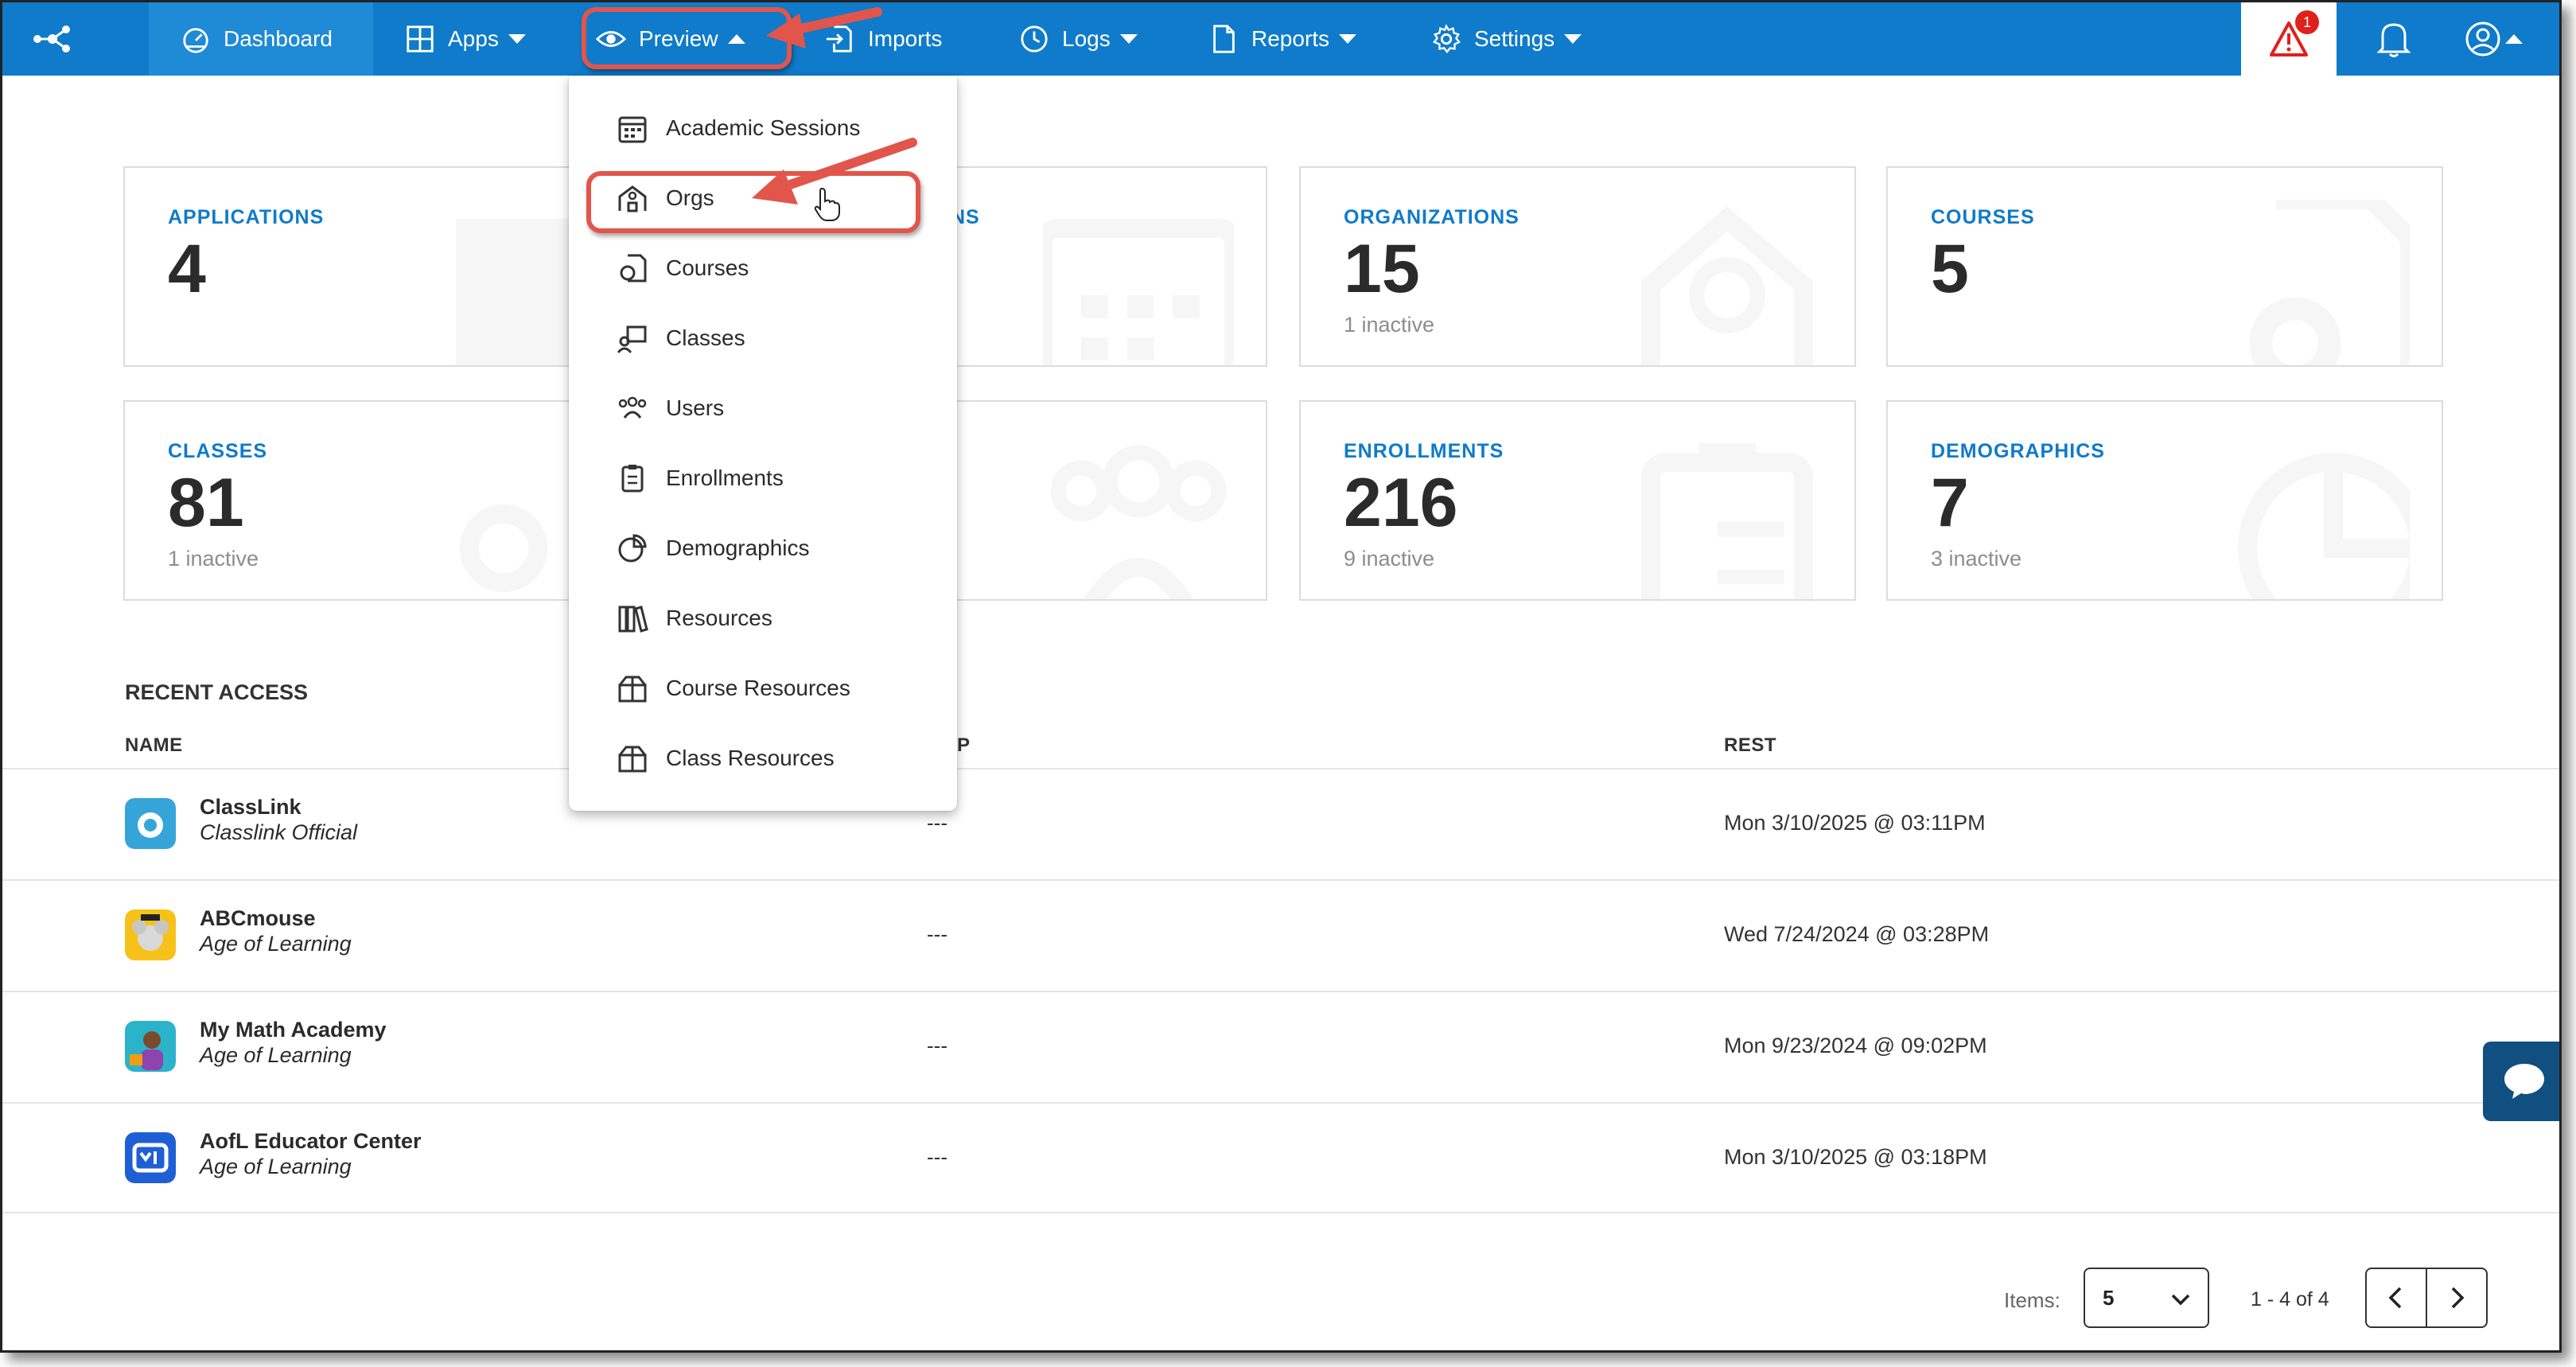 This screenshot has height=1367, width=2576. Describe the element at coordinates (1139, 292) in the screenshot. I see `calendar-watermark-icon` at that location.